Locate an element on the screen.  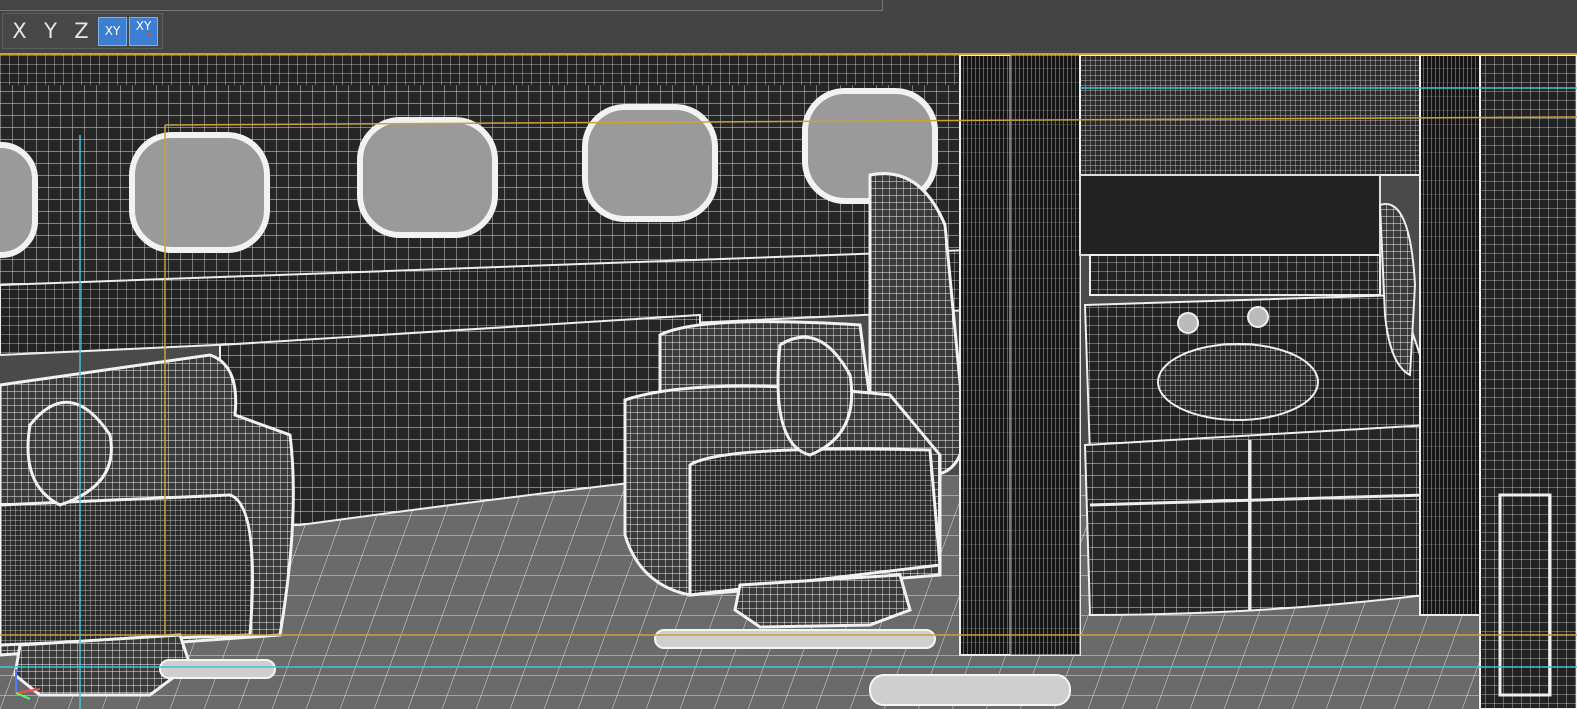
axis-constraints-toolbar: X Y Z XY XY ∩ is located at coordinates (788, 32).